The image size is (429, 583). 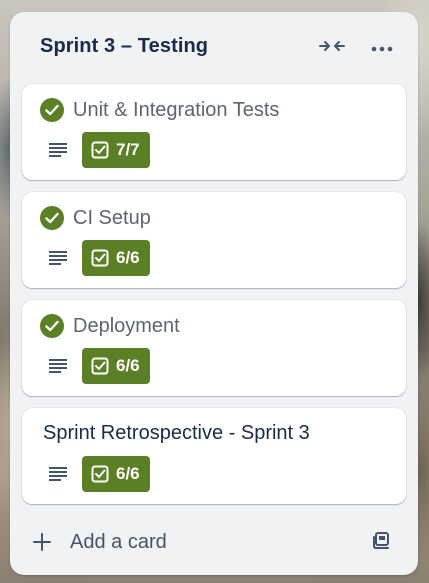 I want to click on card-title-row: CI Setup, so click(x=95, y=218).